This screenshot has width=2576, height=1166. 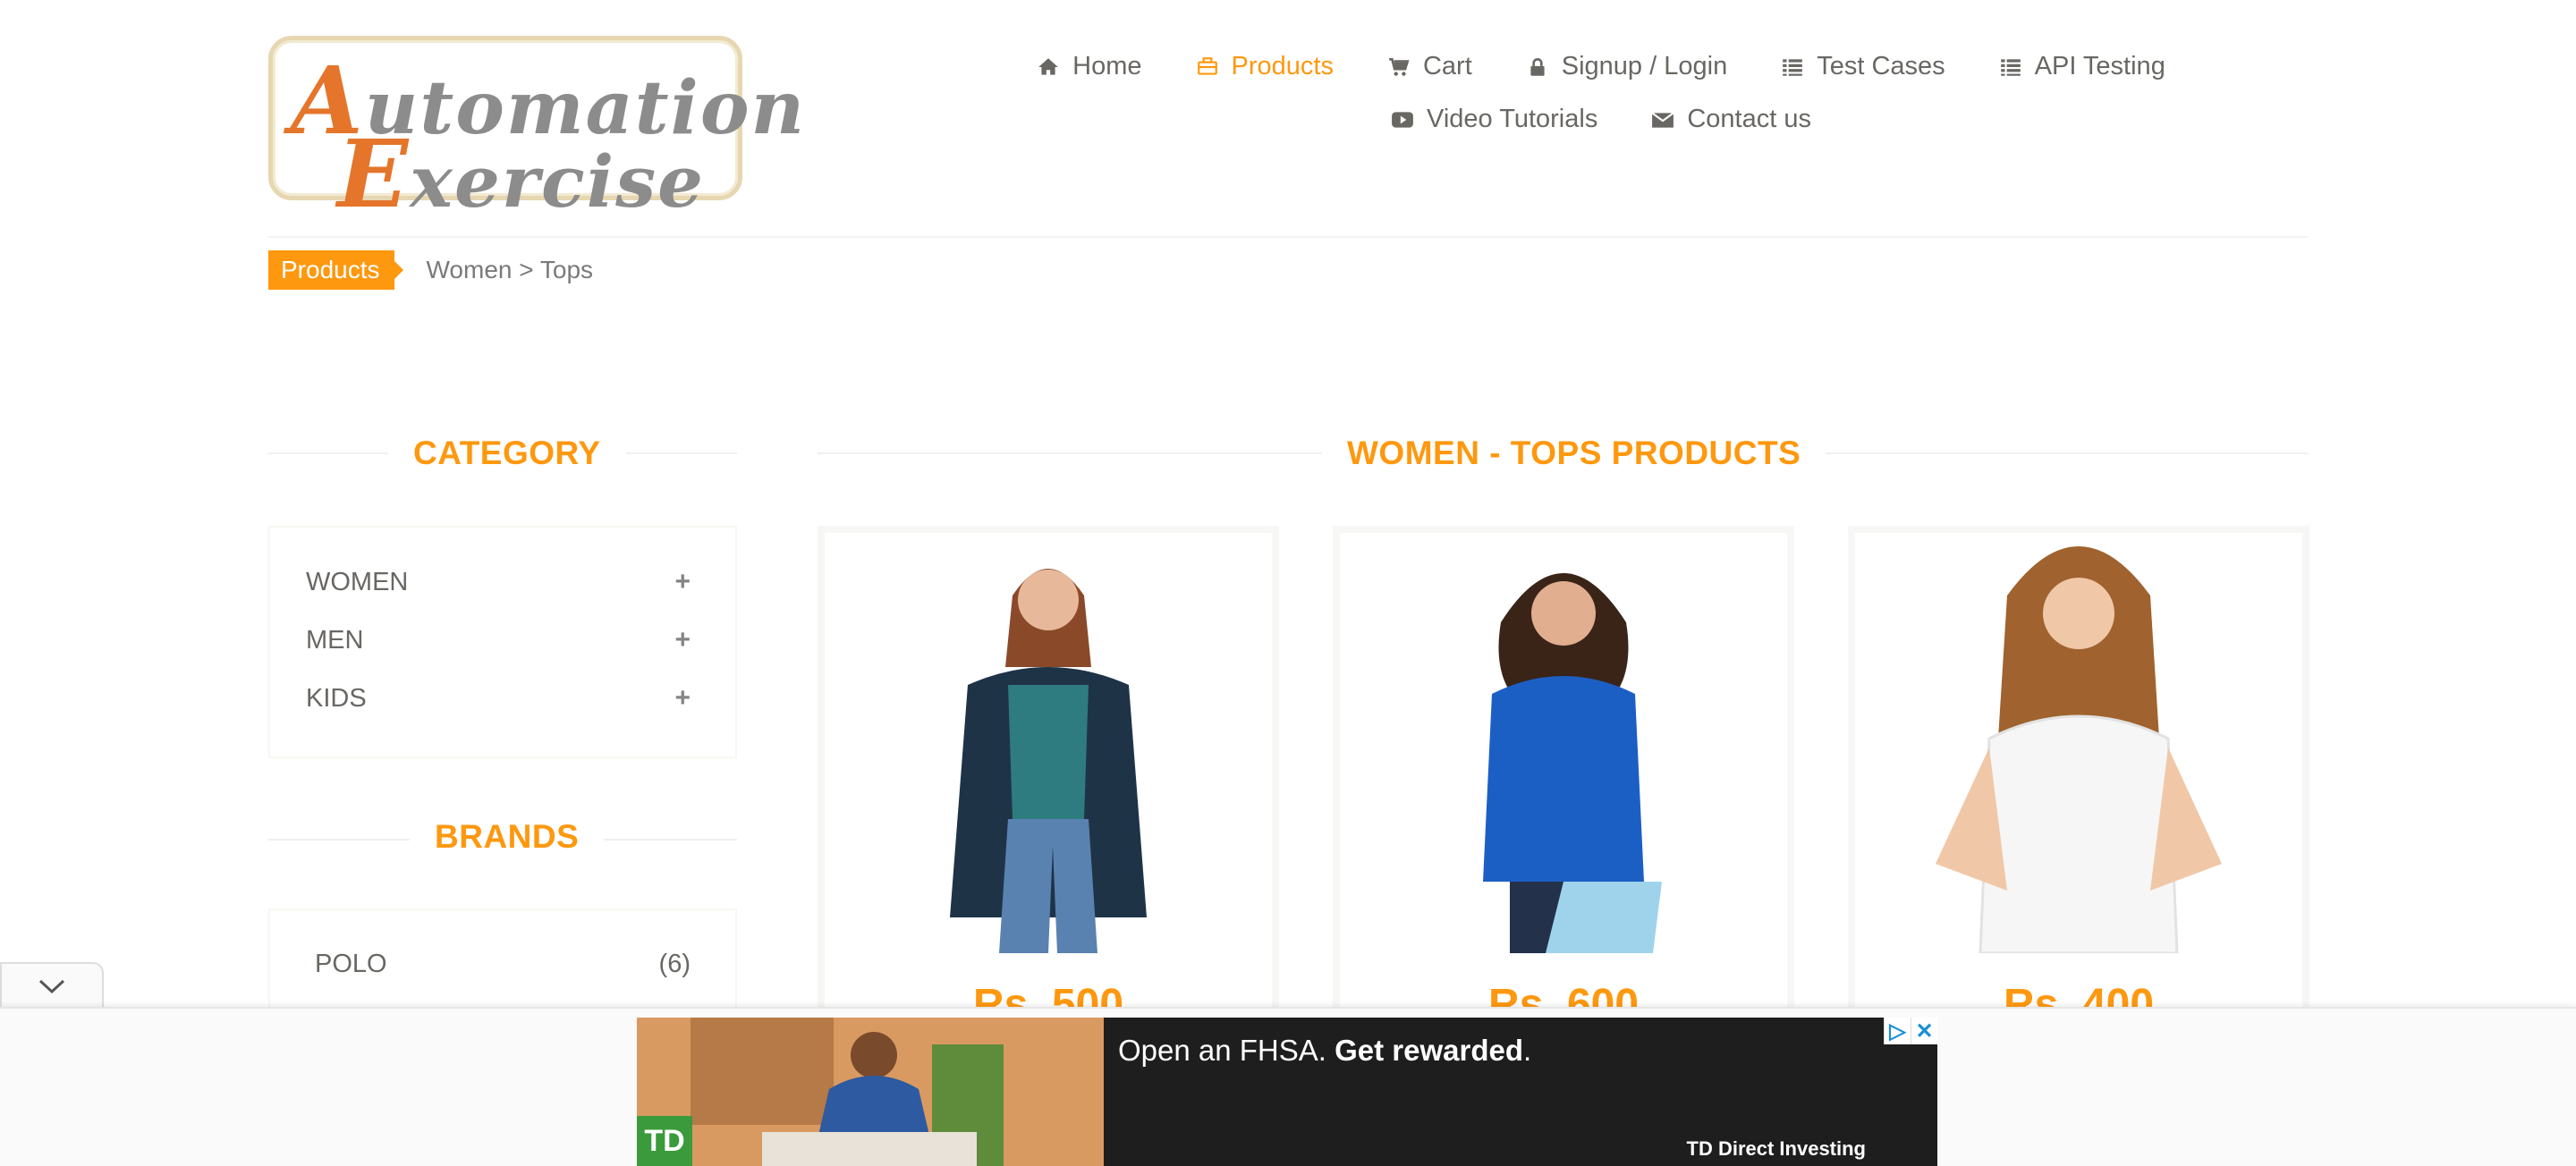 What do you see at coordinates (335, 270) in the screenshot?
I see `breadcrumb-tag: Products` at bounding box center [335, 270].